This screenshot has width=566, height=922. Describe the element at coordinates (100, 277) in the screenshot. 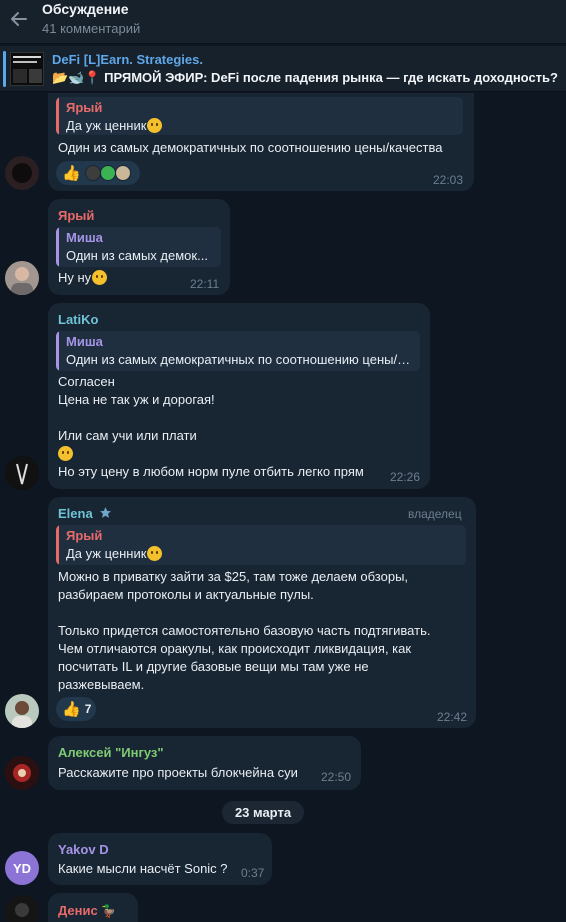

I see `grimacing-face-icon` at that location.